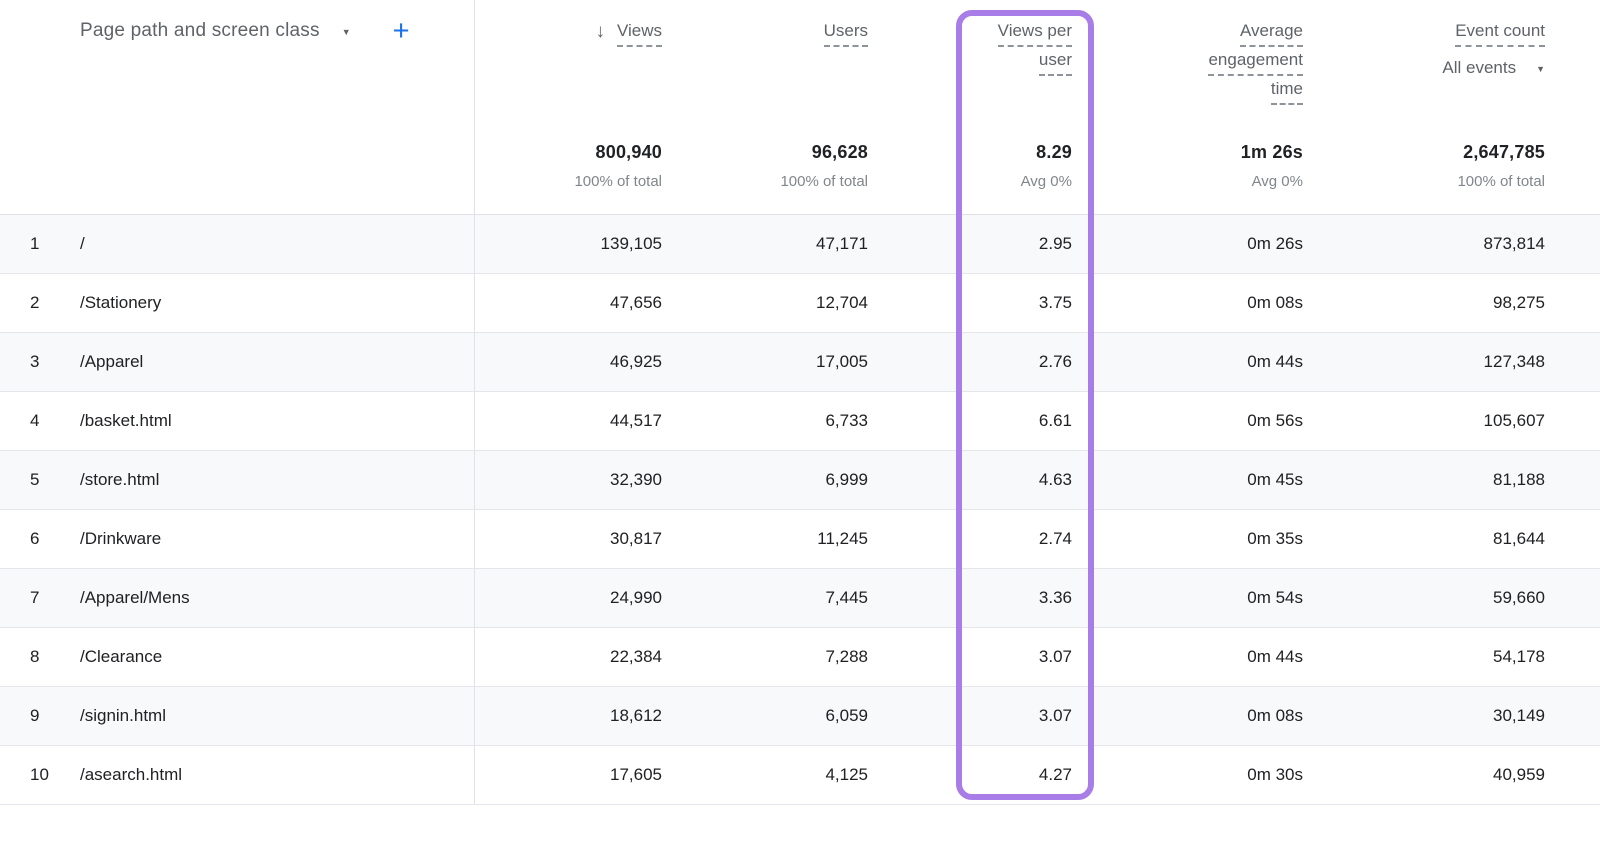 Image resolution: width=1600 pixels, height=841 pixels. I want to click on users-value: 11,245, so click(842, 538).